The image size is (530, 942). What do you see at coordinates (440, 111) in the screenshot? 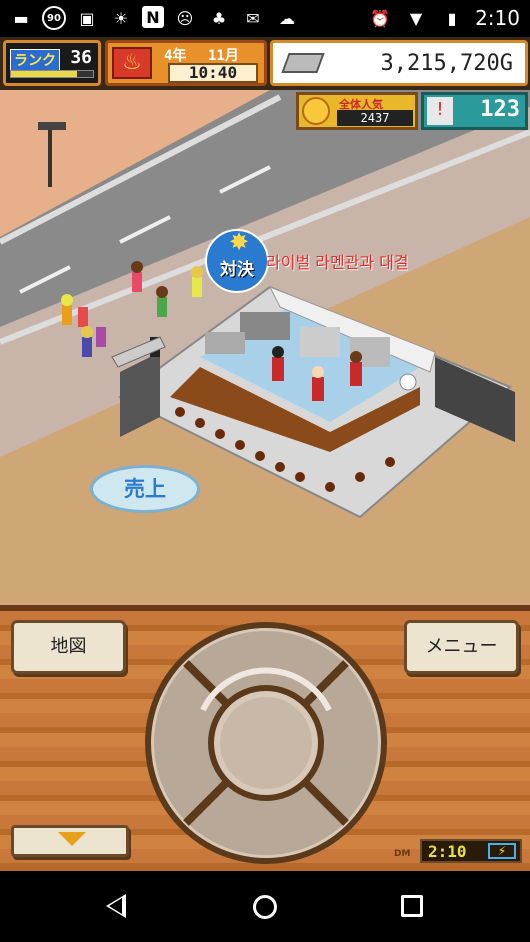
I see `rival-icon: !` at bounding box center [440, 111].